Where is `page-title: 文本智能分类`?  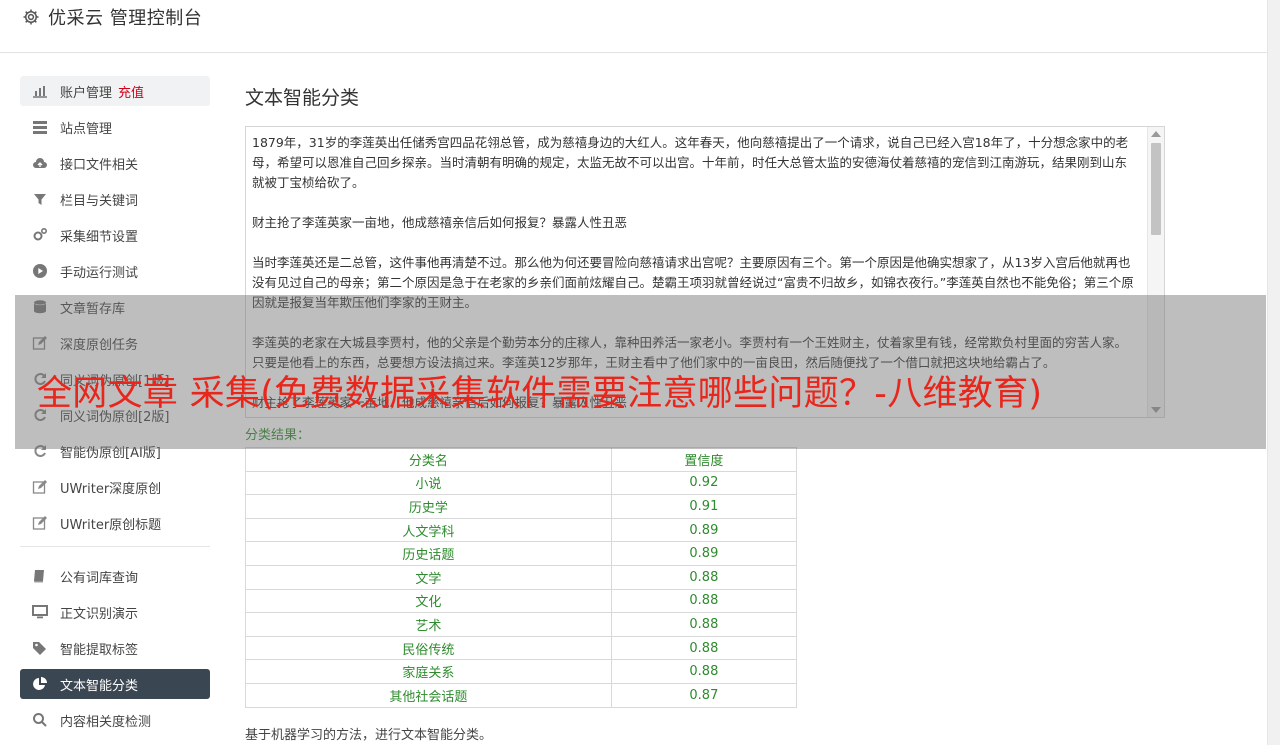
page-title: 文本智能分类 is located at coordinates (302, 98).